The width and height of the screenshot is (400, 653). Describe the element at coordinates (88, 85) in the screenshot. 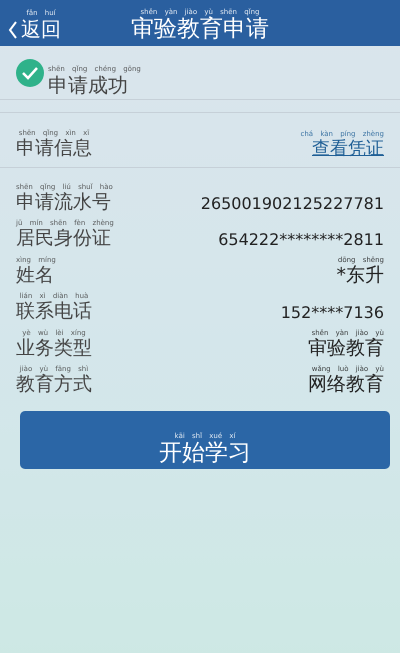

I see `status-text: 申请成功` at that location.